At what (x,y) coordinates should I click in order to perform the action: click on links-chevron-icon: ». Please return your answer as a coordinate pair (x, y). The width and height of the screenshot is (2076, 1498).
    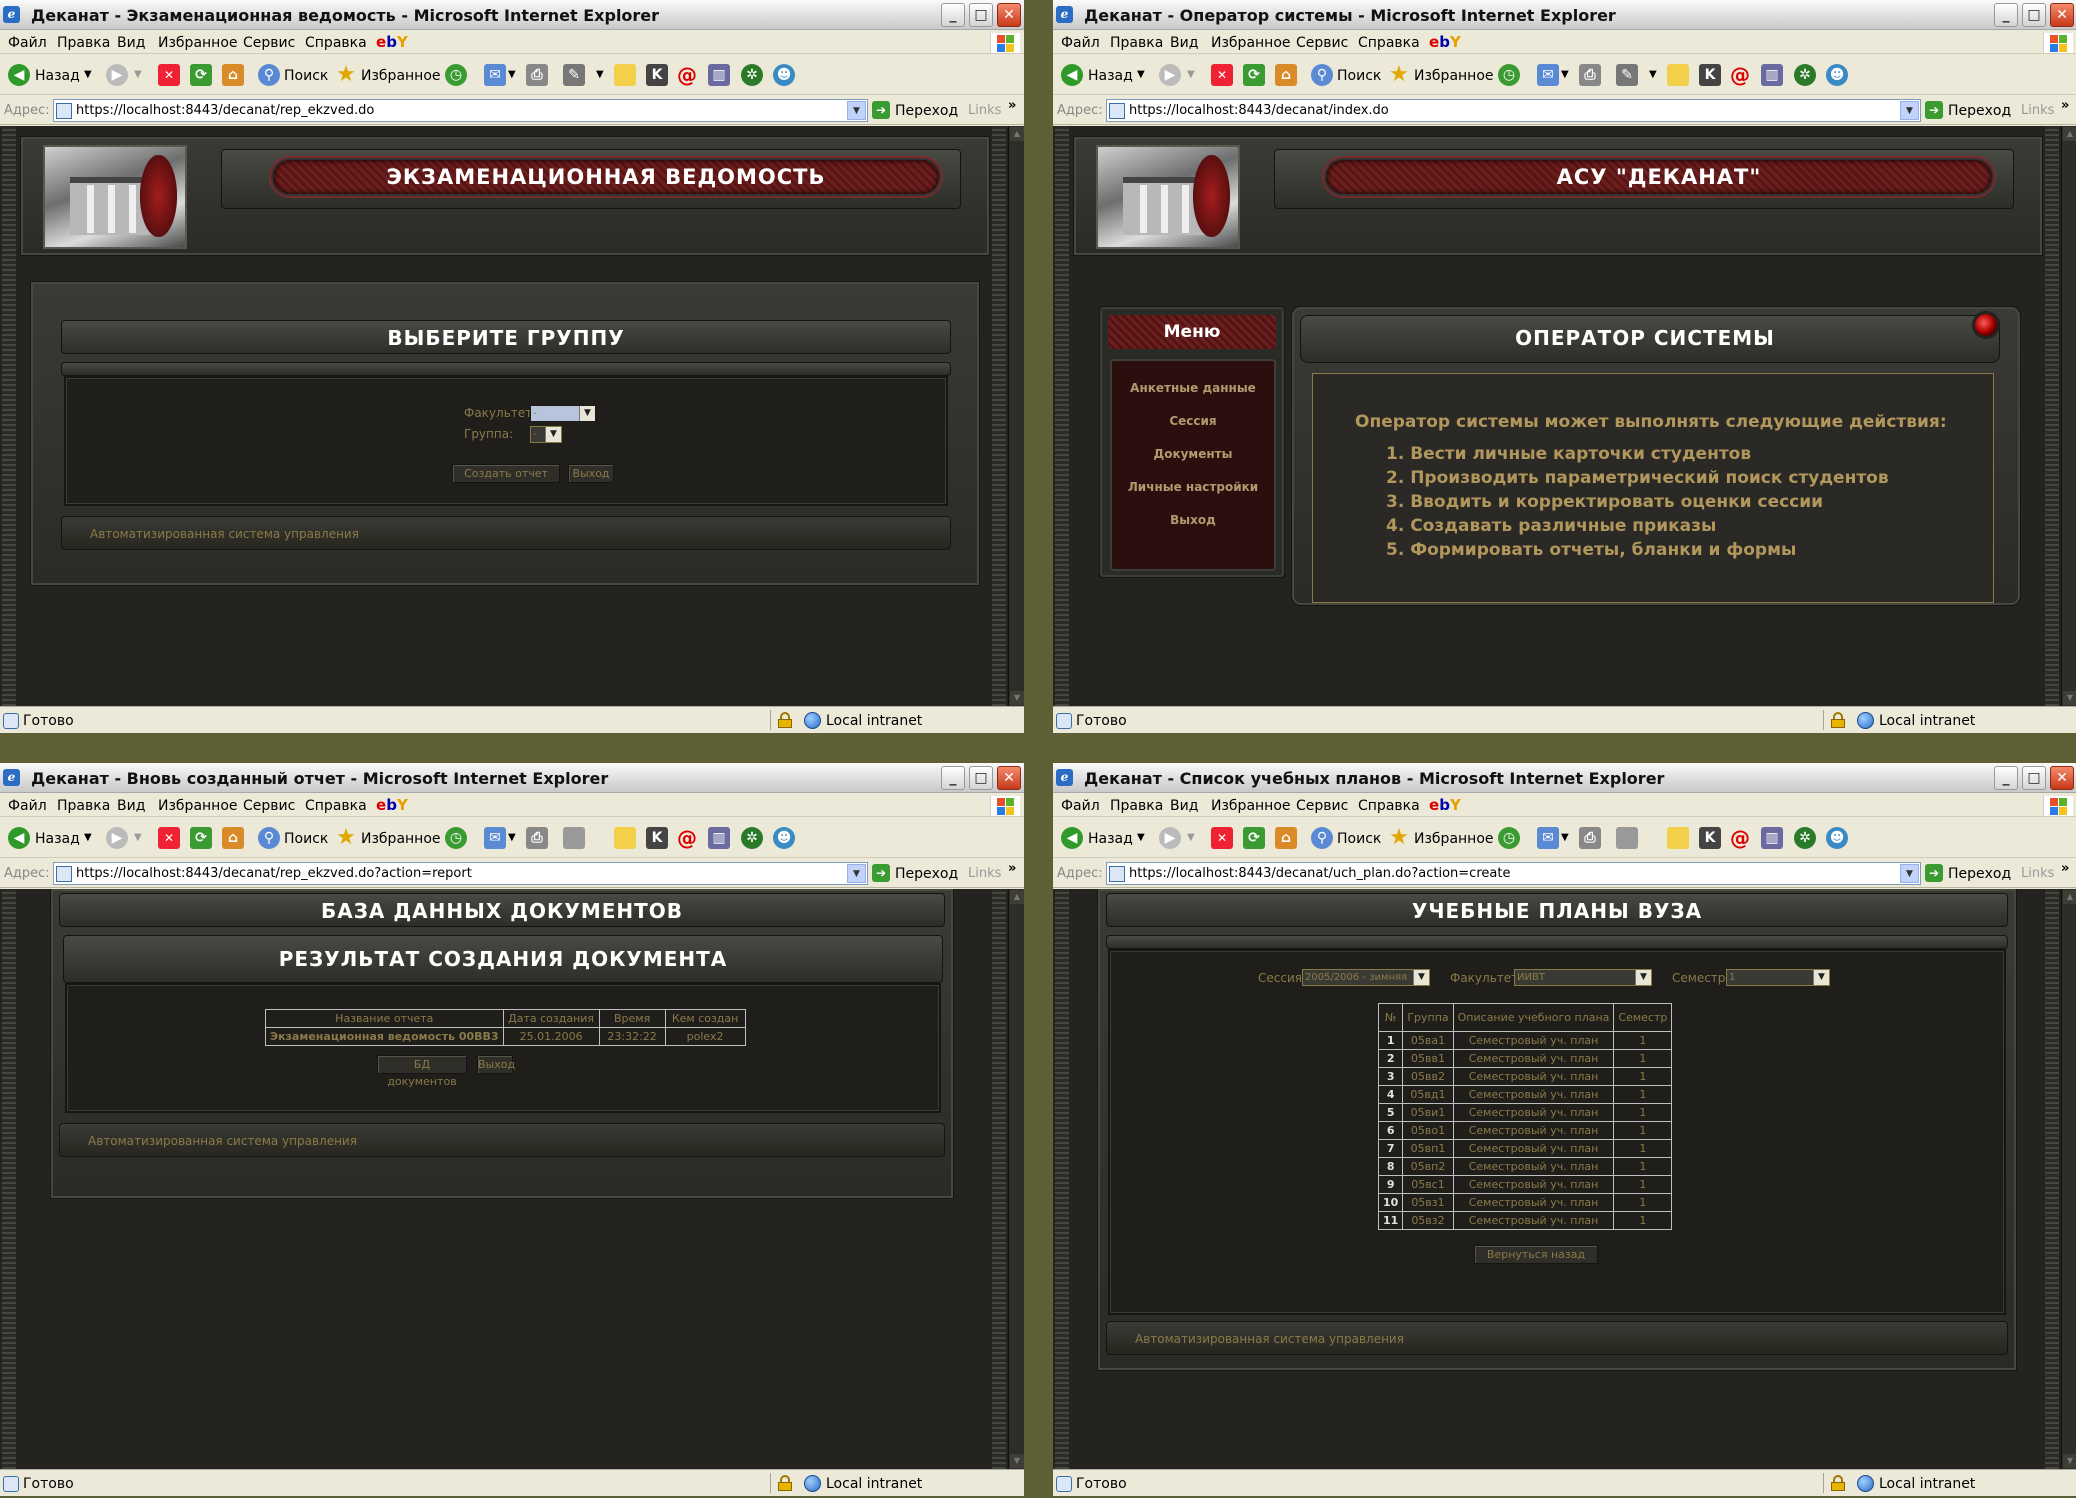
    Looking at the image, I should click on (2065, 868).